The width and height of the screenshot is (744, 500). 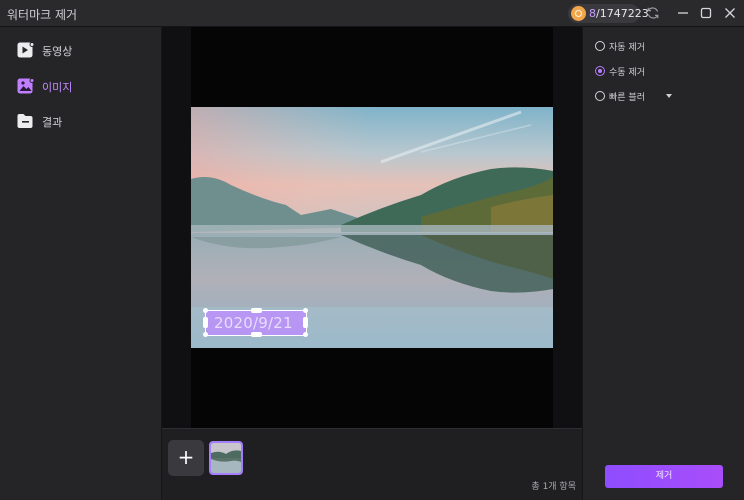 I want to click on minimize-icon, so click(x=683, y=13).